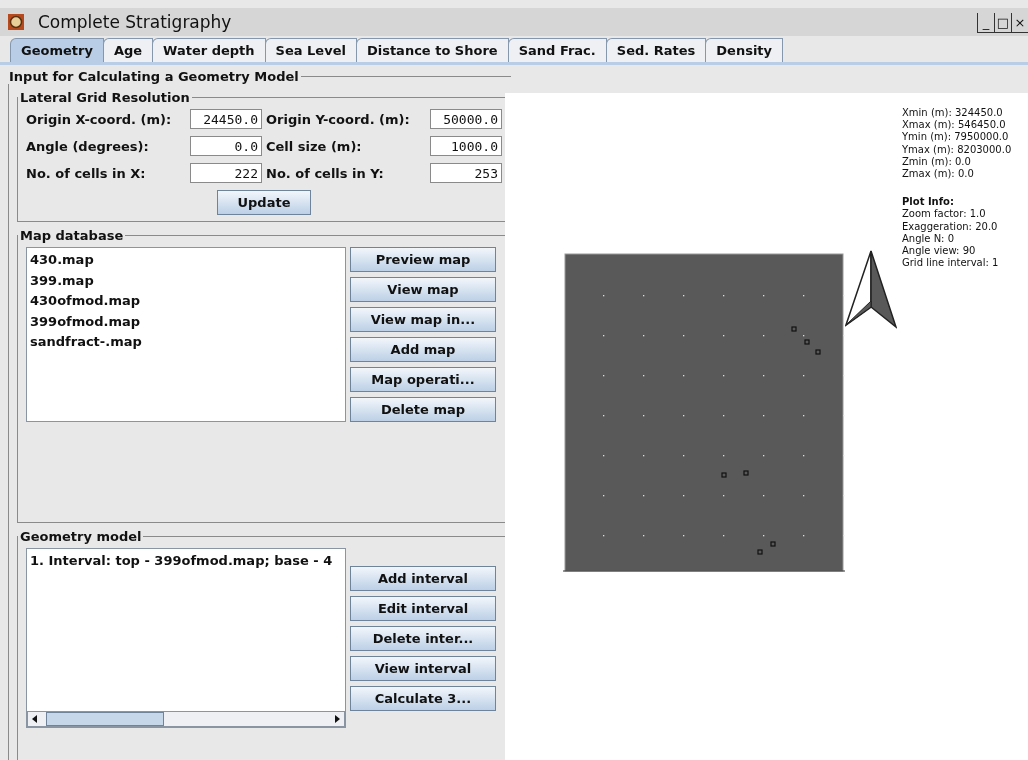 The width and height of the screenshot is (1028, 760). What do you see at coordinates (944, 214) in the screenshot?
I see `plot-info-text: Zoom factor: 1.0` at bounding box center [944, 214].